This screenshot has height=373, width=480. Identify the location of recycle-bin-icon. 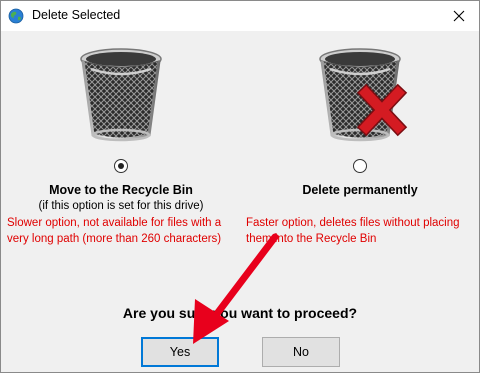
(121, 95).